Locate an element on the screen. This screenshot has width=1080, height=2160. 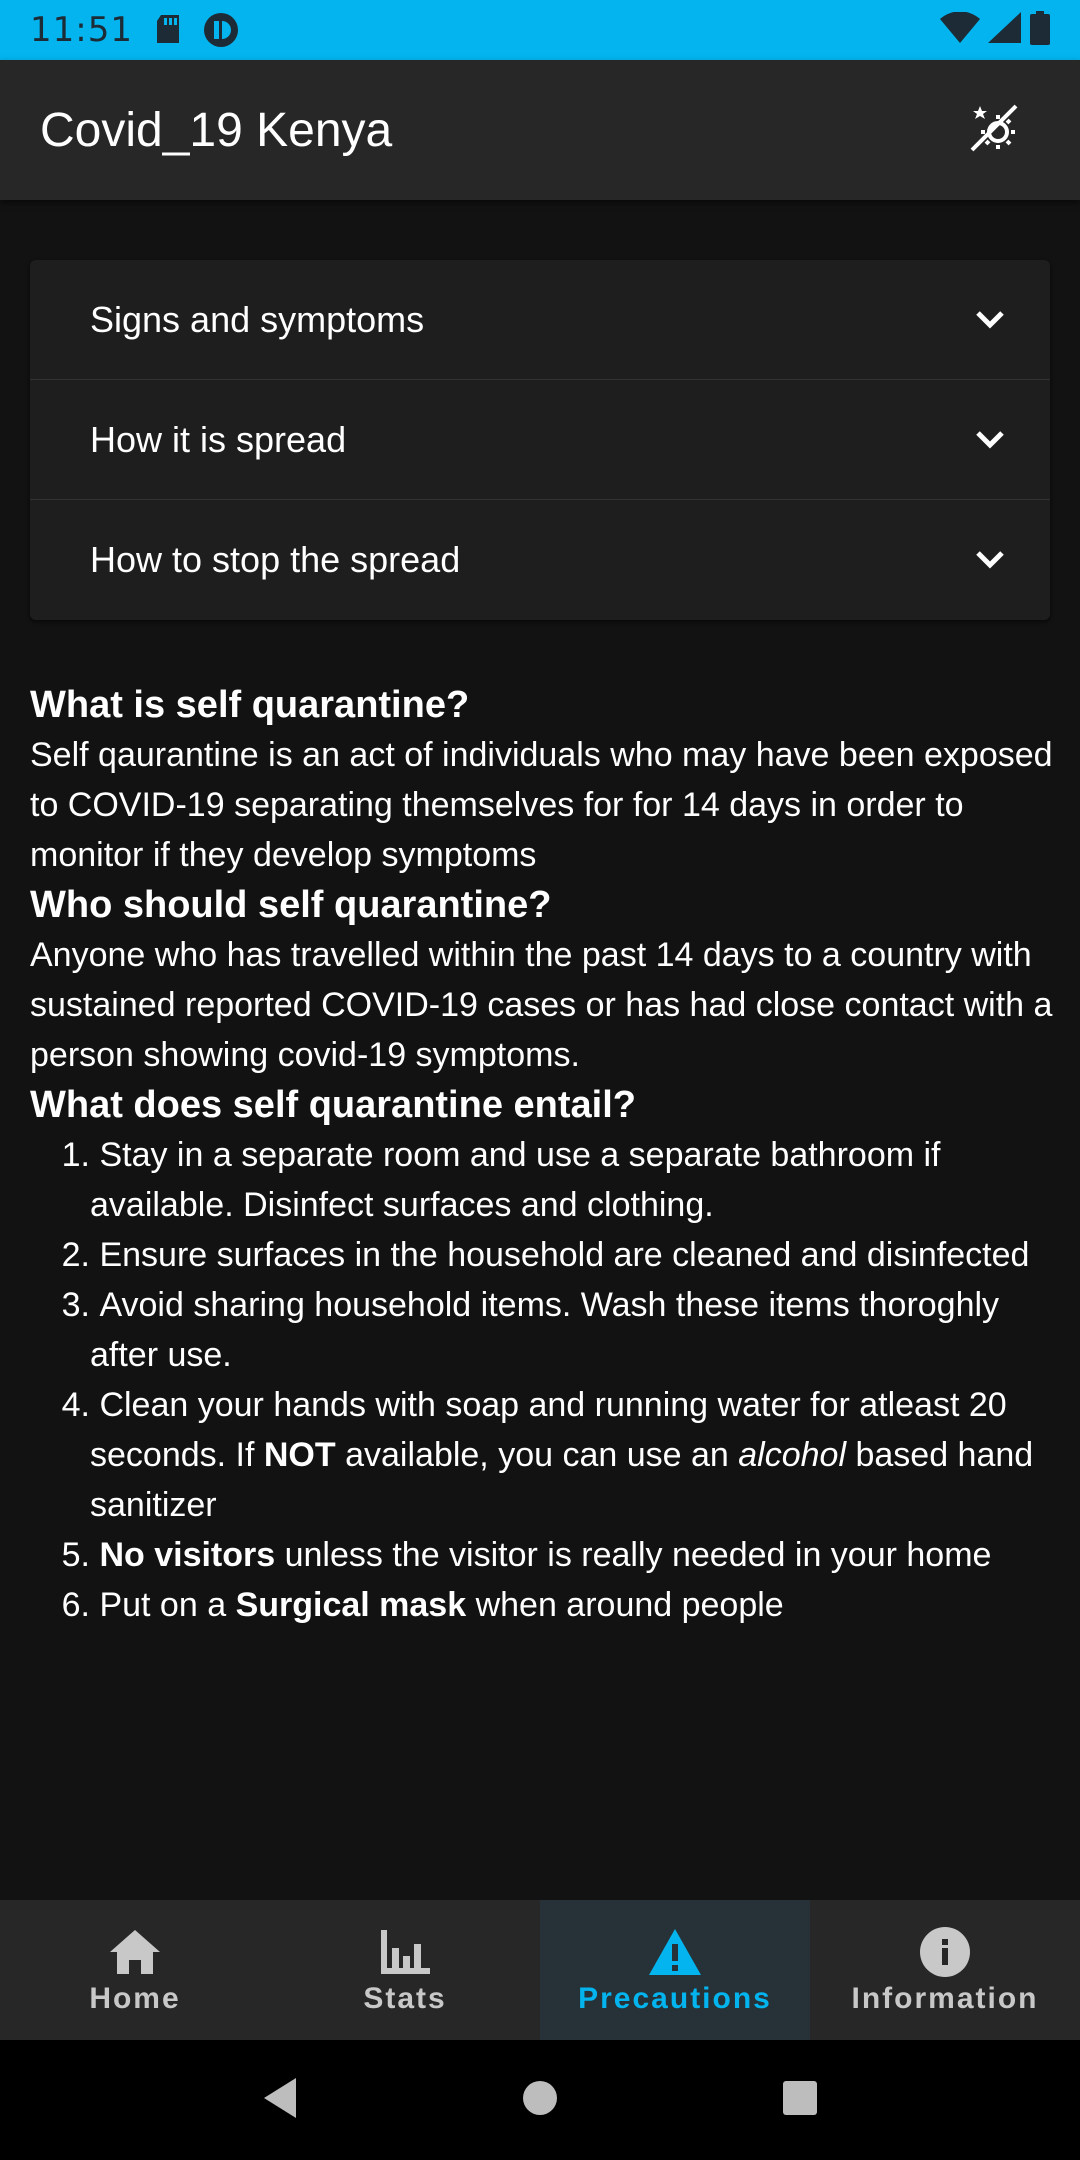
nav-information: Information is located at coordinates (945, 1970).